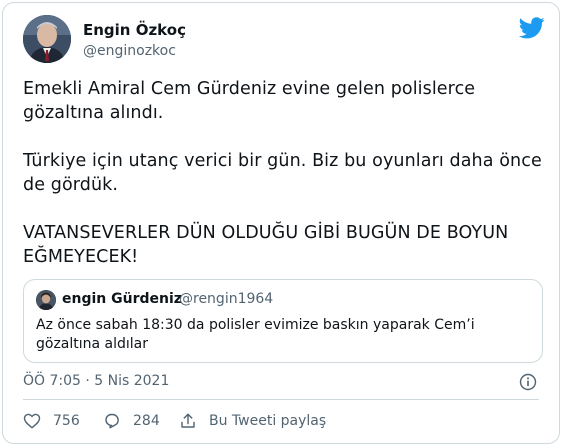 This screenshot has width=563, height=447. I want to click on tweet-timestamp: ÖÖ 7:05 · 5 Nis 2021, so click(96, 381).